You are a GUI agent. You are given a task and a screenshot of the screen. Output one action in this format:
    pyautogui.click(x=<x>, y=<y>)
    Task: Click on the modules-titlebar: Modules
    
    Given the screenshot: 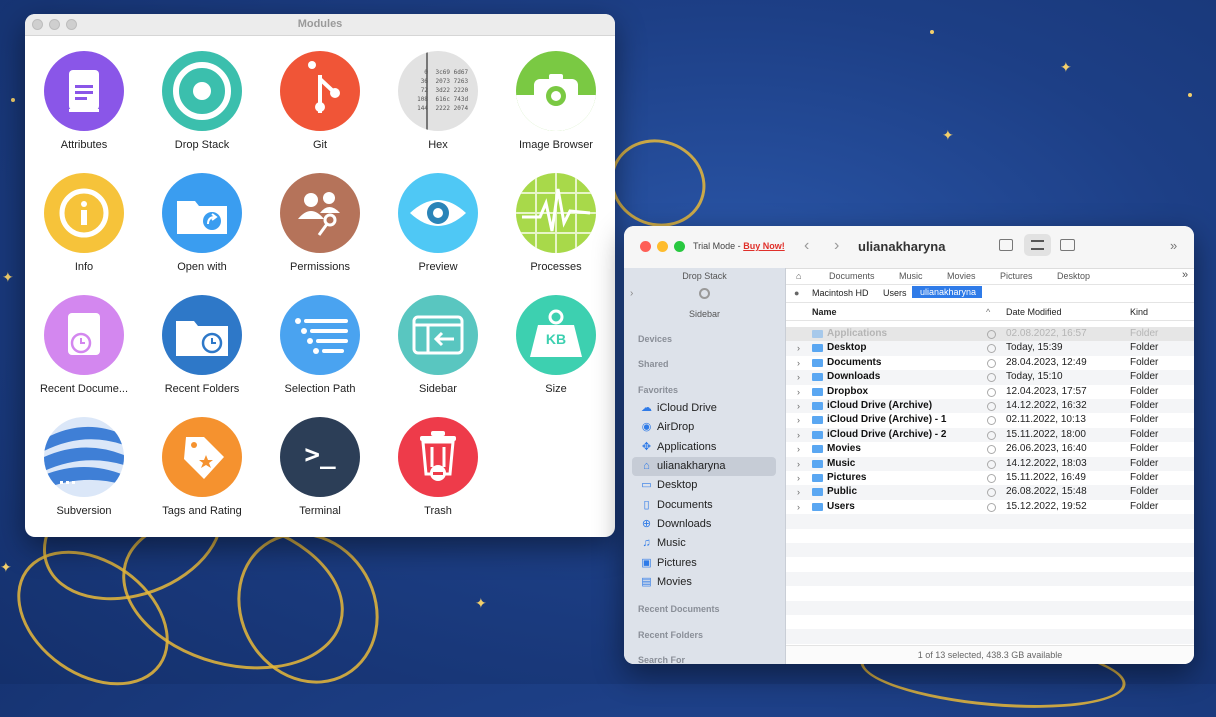 What is the action you would take?
    pyautogui.click(x=320, y=25)
    